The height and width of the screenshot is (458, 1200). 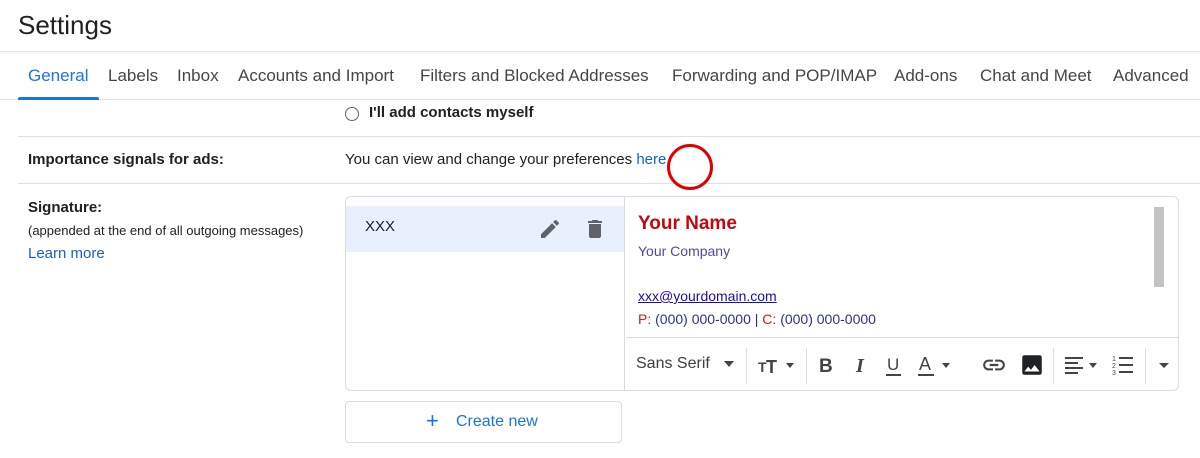 What do you see at coordinates (485, 229) in the screenshot?
I see `signature-list-item: XXX` at bounding box center [485, 229].